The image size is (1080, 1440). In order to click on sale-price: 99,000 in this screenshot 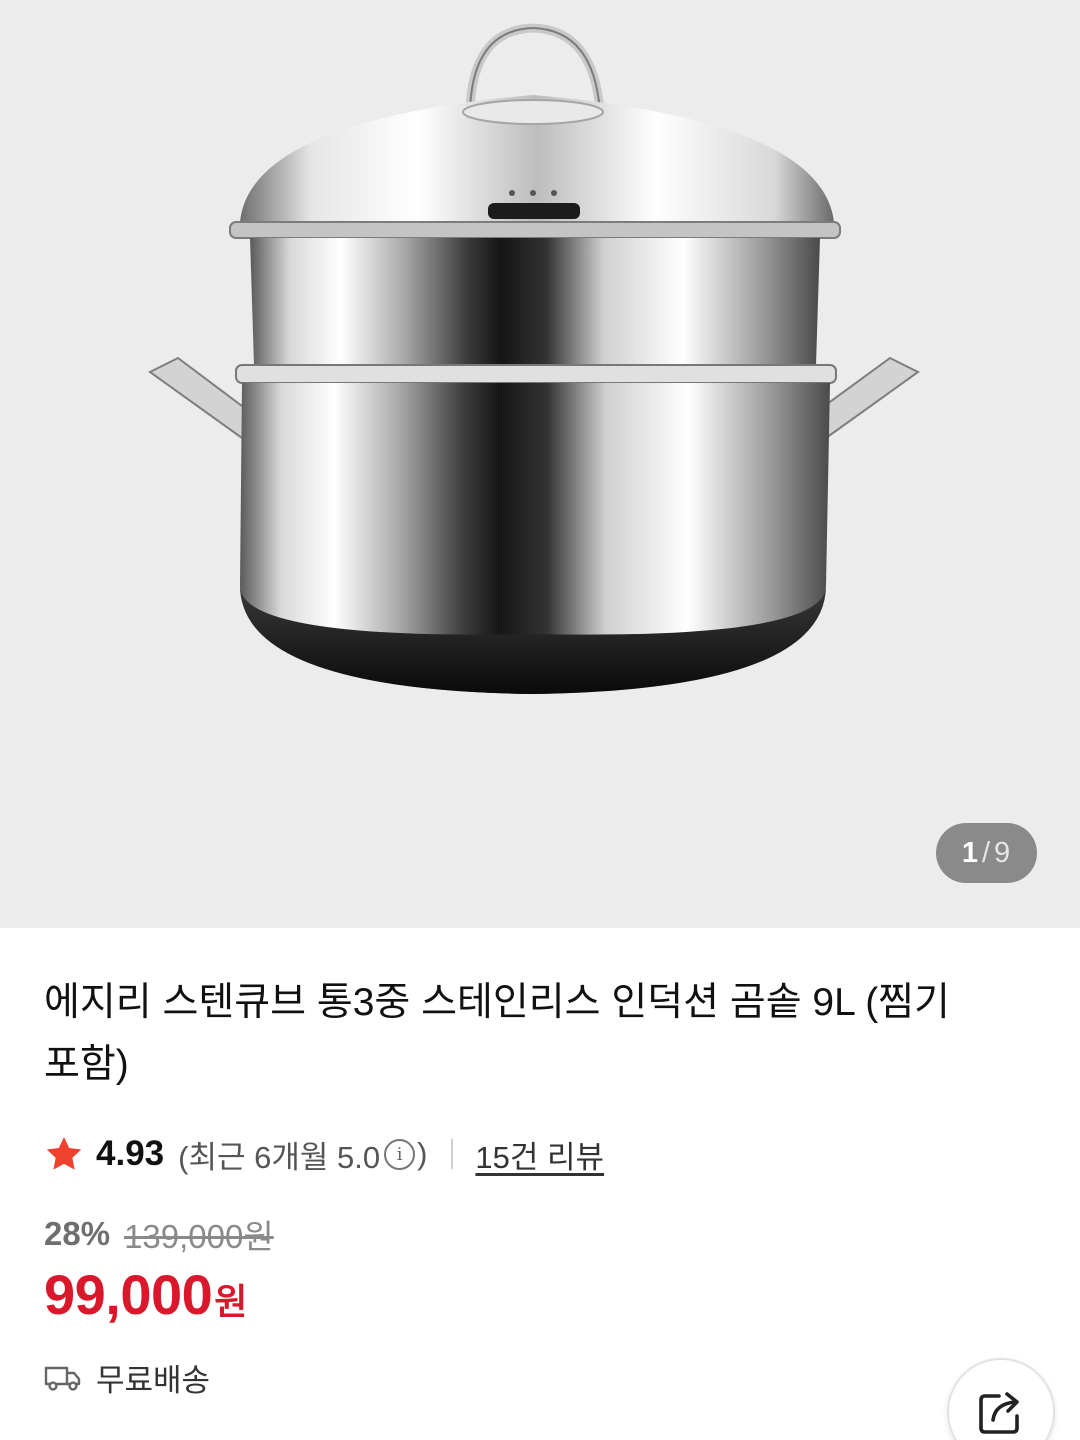, I will do `click(128, 1294)`.